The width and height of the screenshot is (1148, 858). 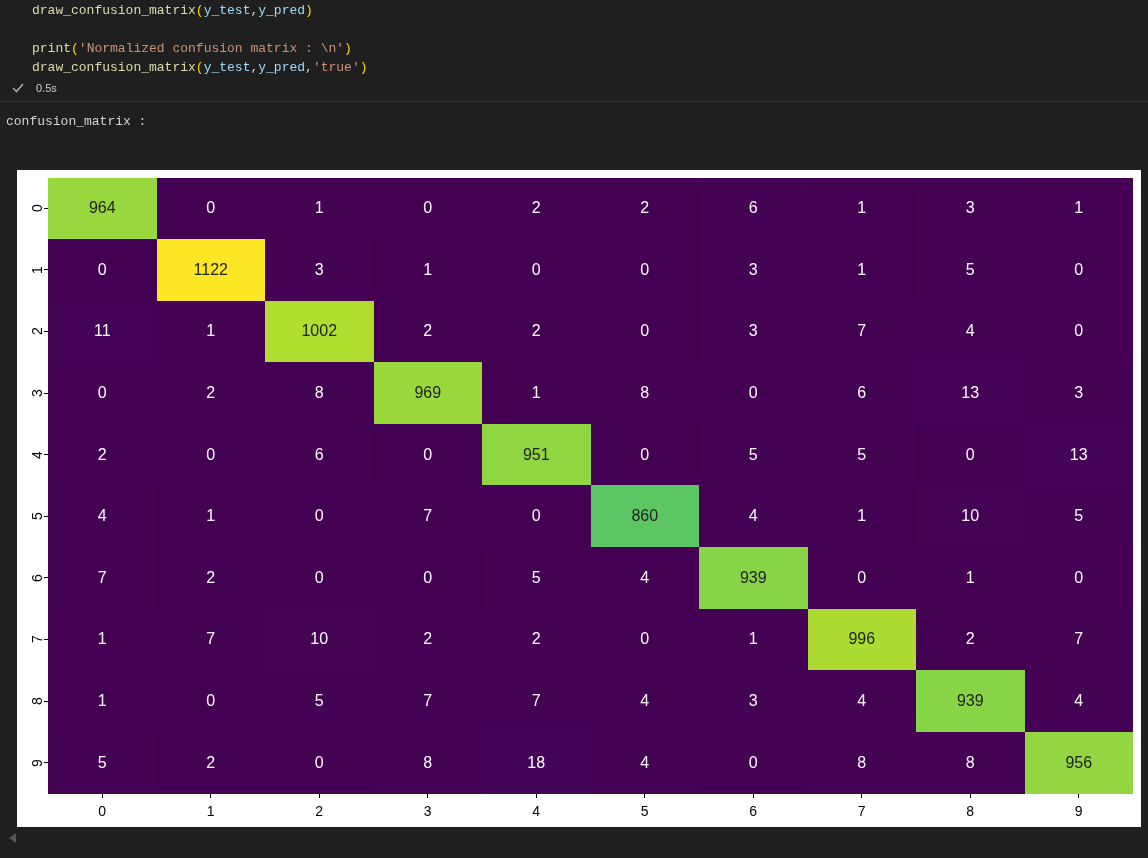 What do you see at coordinates (427, 393) in the screenshot?
I see `heatmap-cell: 969` at bounding box center [427, 393].